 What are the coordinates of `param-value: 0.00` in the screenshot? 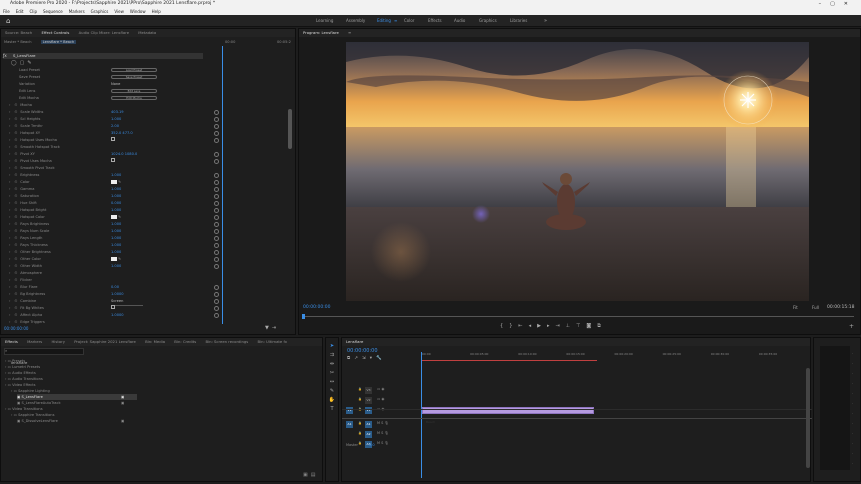 It's located at (115, 287).